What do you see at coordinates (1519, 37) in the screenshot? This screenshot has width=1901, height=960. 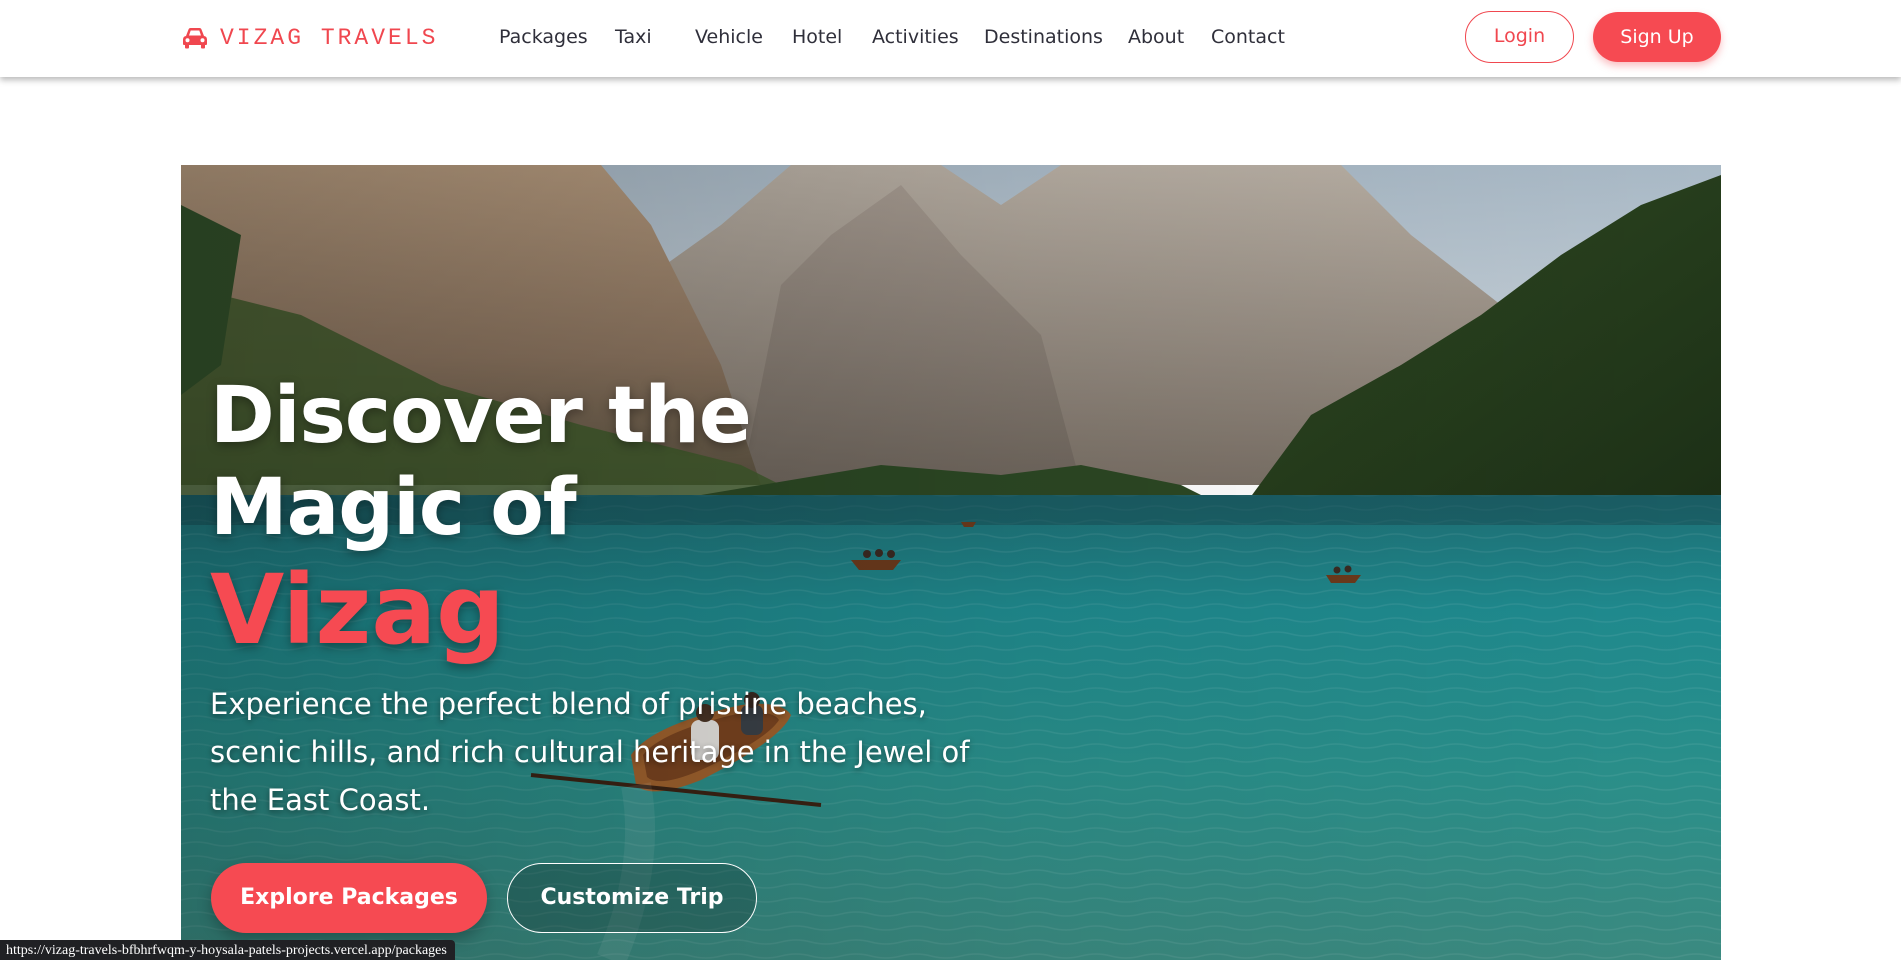 I see `login-button: Login` at bounding box center [1519, 37].